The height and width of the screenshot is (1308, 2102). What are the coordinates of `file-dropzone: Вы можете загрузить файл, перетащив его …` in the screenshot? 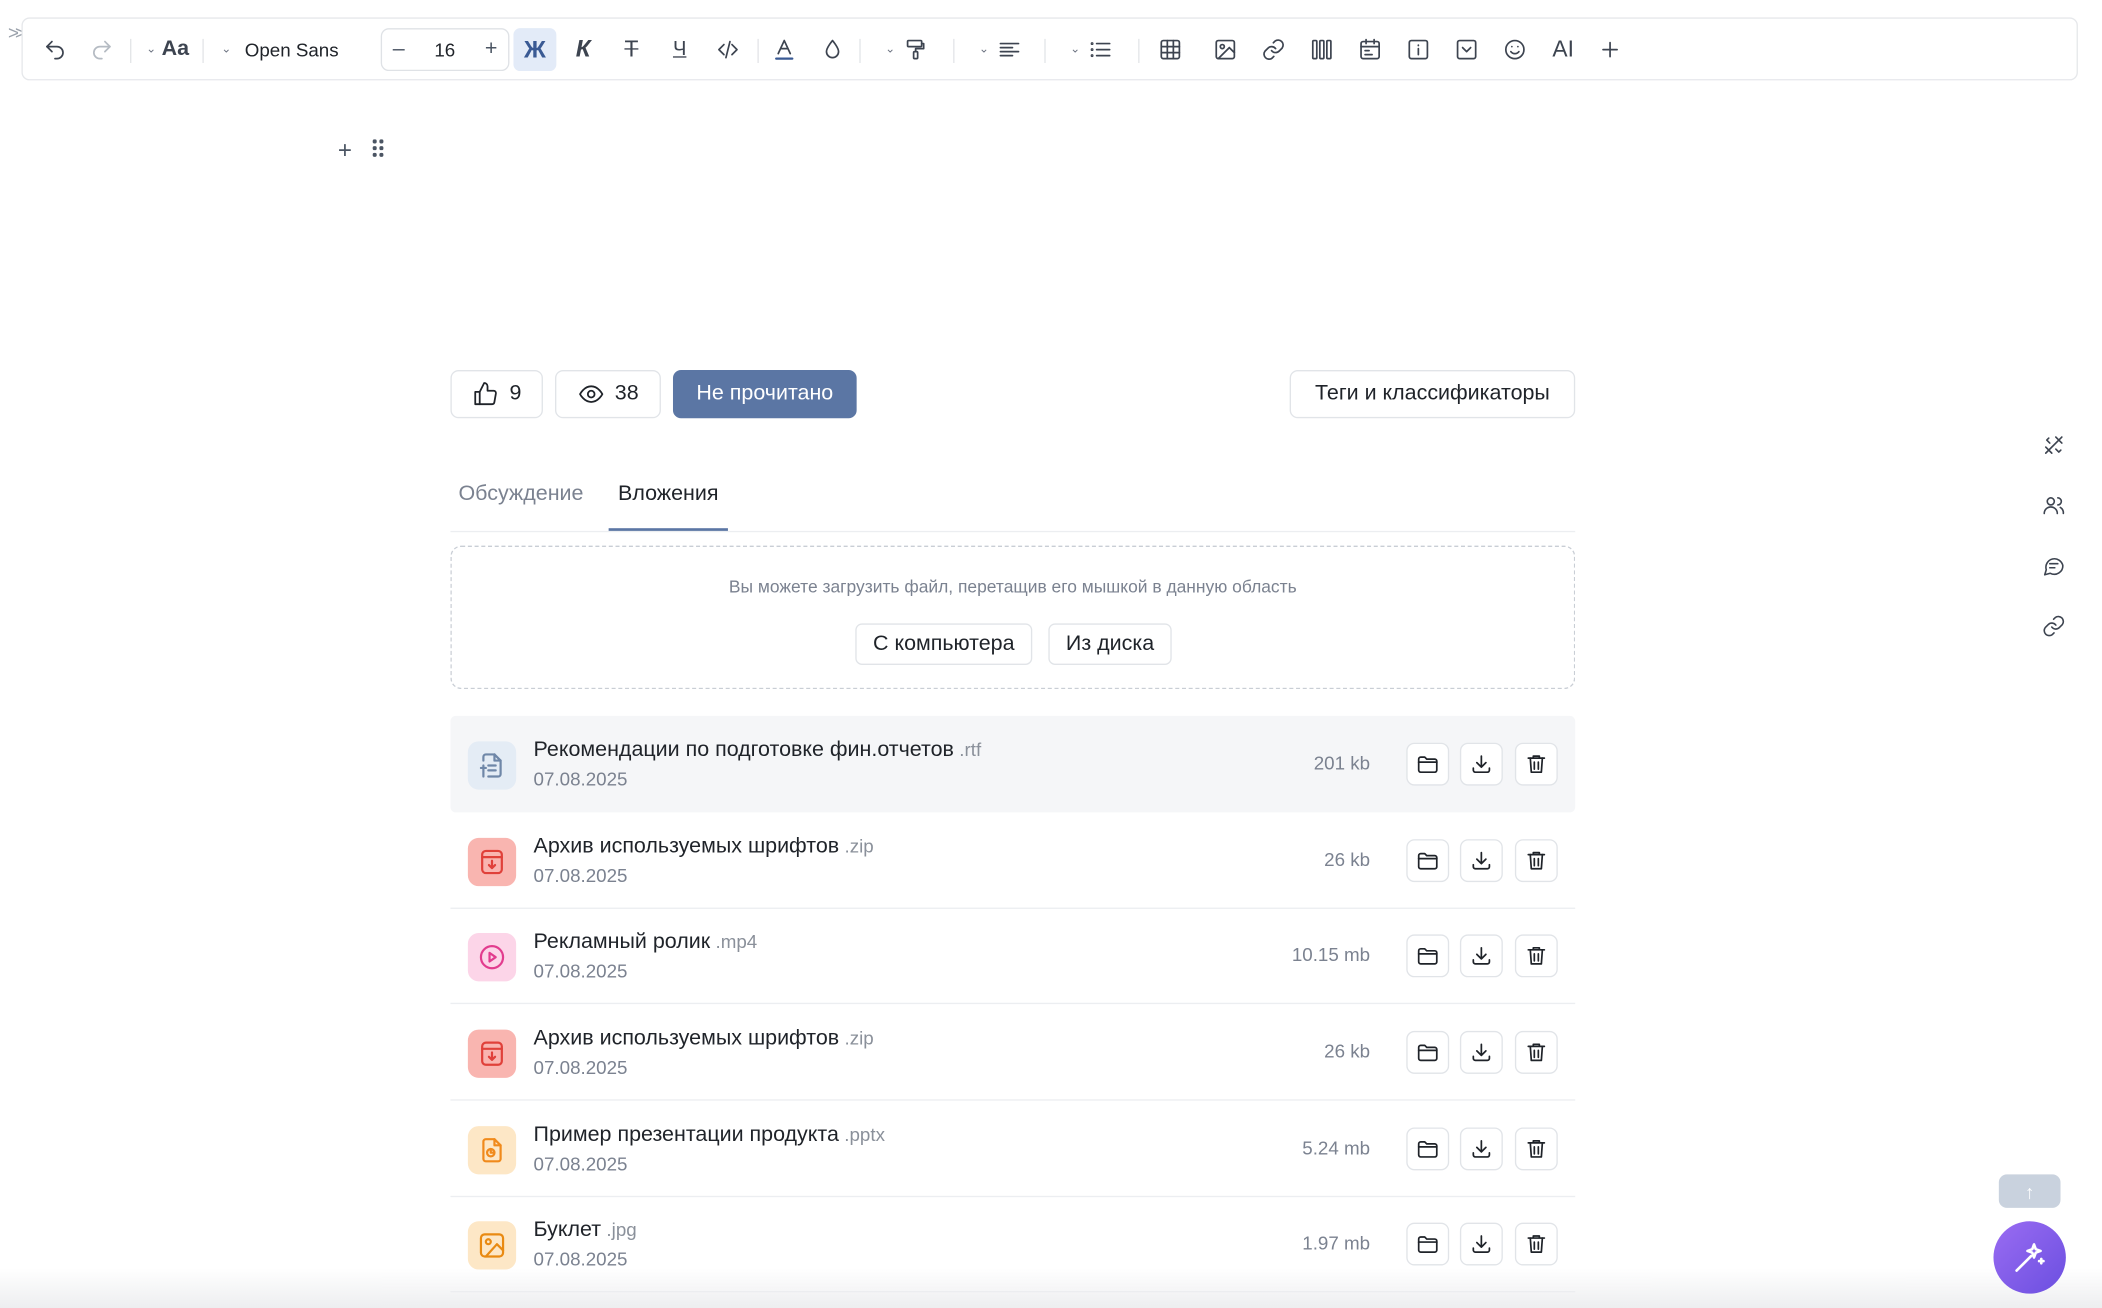 It's located at (1013, 617).